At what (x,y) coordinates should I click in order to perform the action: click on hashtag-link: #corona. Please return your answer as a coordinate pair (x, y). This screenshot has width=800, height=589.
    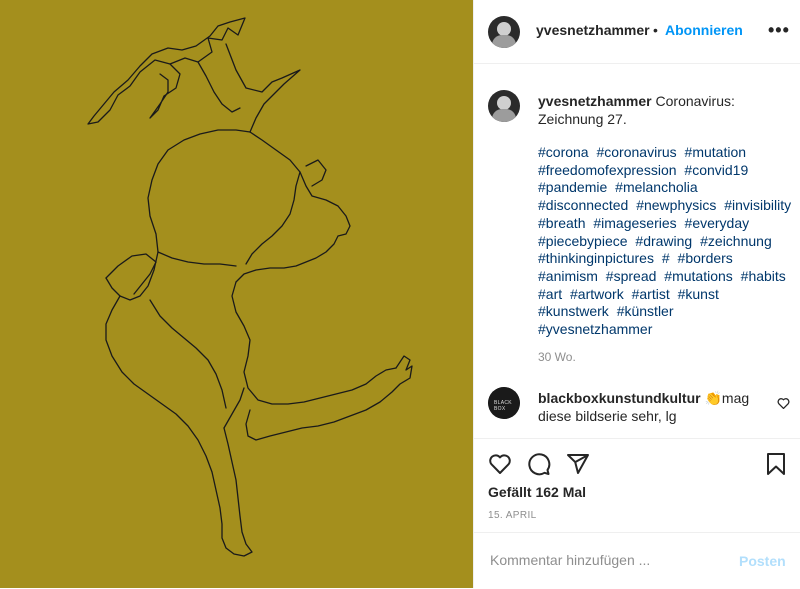
    Looking at the image, I should click on (563, 152).